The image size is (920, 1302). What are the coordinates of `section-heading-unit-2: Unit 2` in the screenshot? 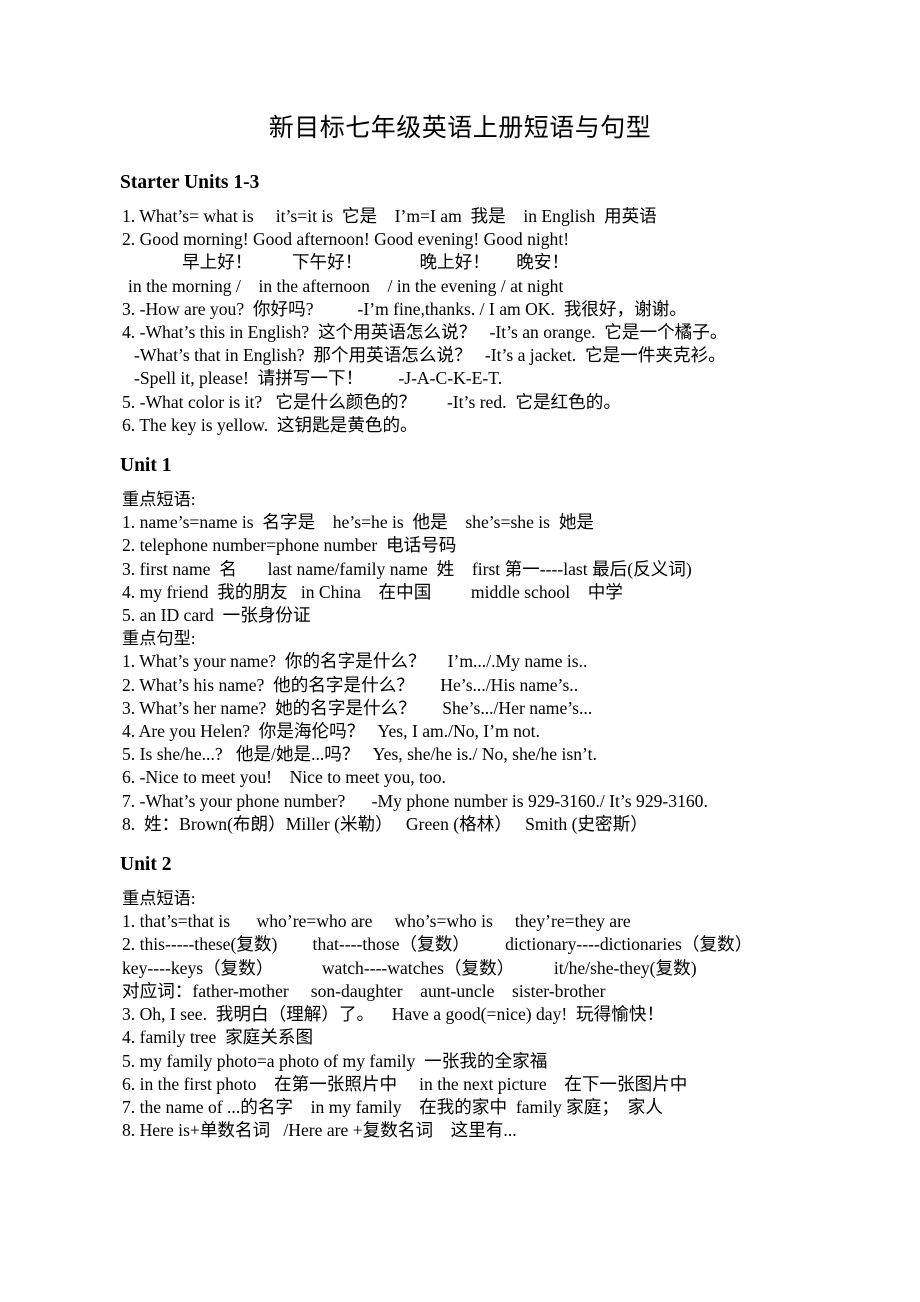 It's located at (146, 865).